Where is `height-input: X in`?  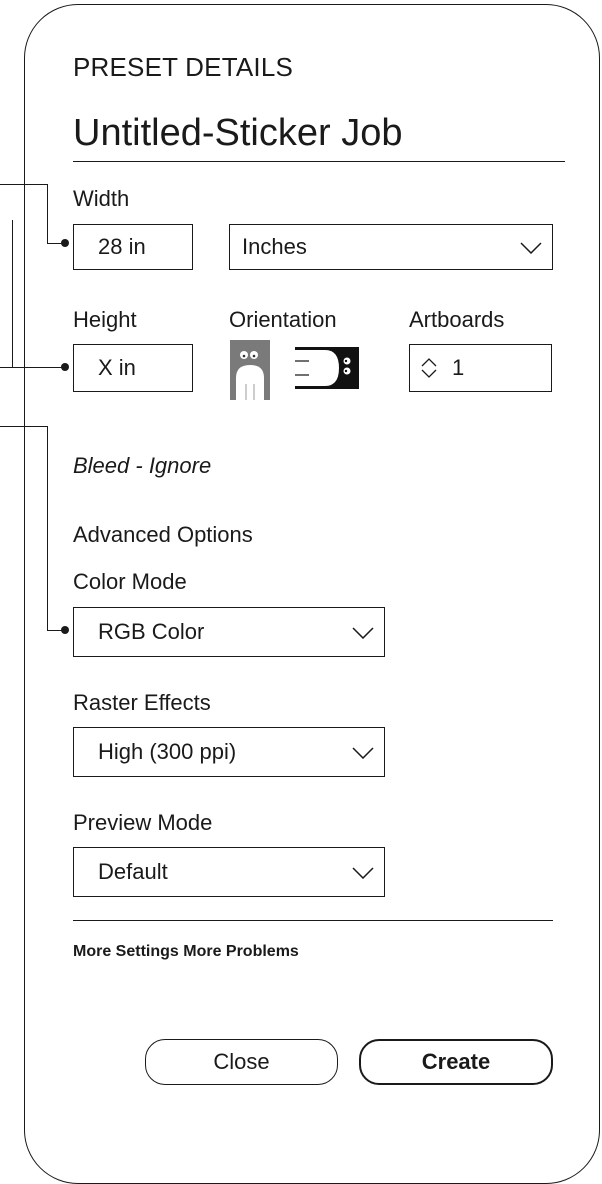 height-input: X in is located at coordinates (133, 368).